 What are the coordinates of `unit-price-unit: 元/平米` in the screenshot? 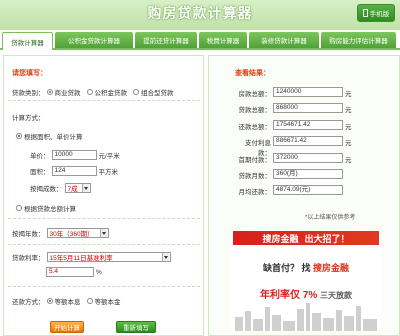 It's located at (109, 156).